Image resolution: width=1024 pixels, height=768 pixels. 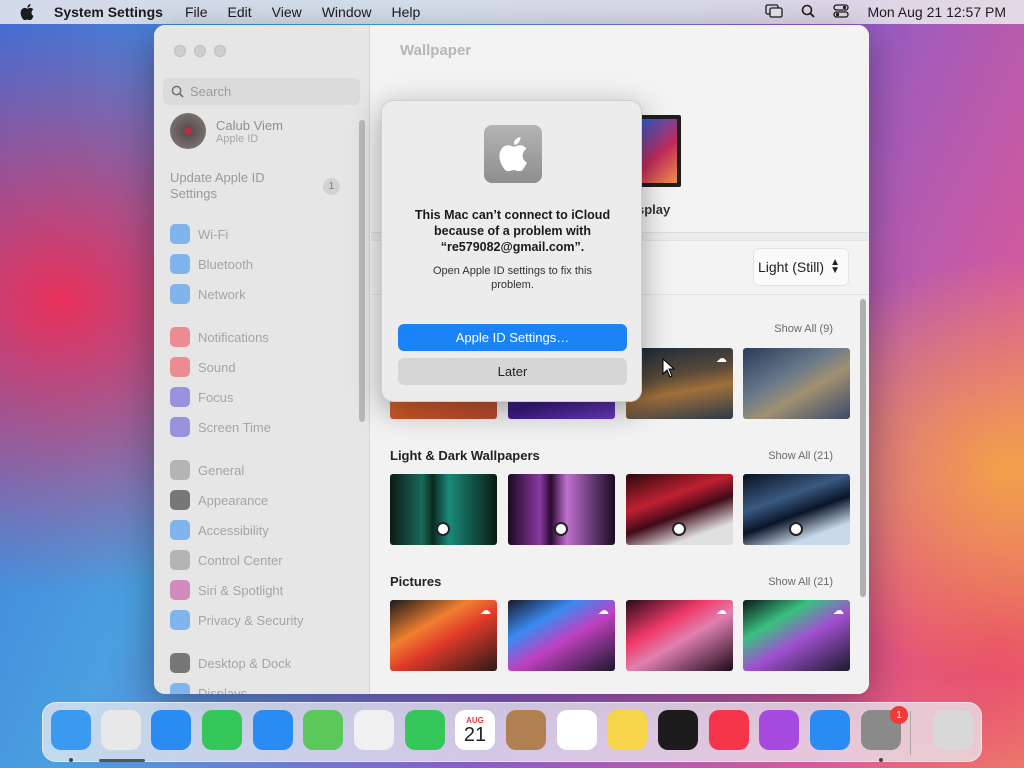 I want to click on photos-icon, so click(x=374, y=730).